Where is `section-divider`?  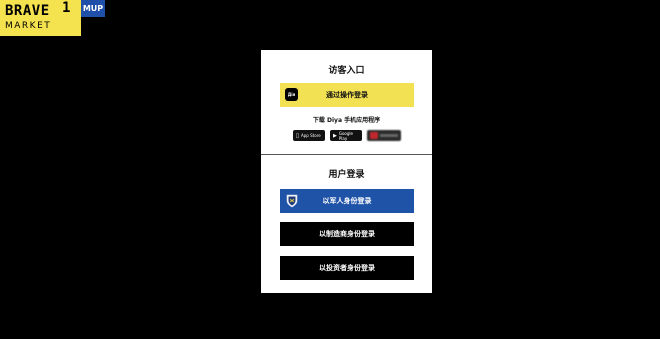 section-divider is located at coordinates (346, 154).